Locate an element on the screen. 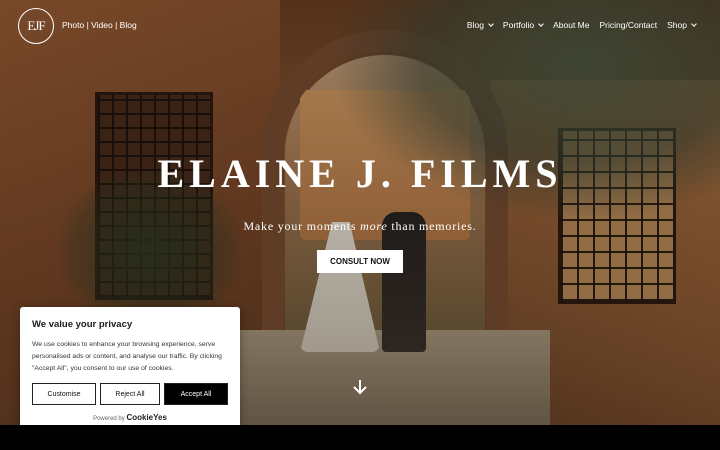 The image size is (720, 450). menu-item-label: Shop is located at coordinates (677, 25).